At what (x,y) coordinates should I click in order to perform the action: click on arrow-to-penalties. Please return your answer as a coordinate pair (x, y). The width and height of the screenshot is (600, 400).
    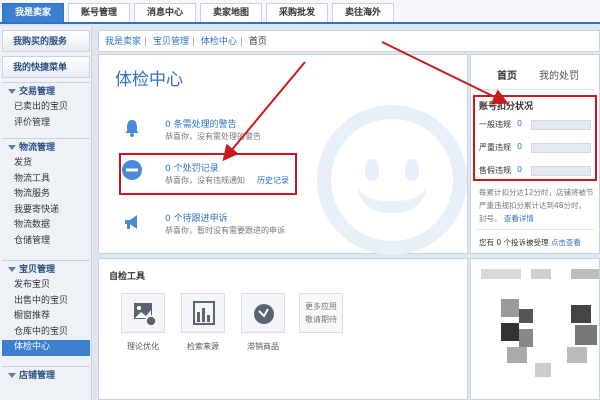
    Looking at the image, I should click on (264, 111).